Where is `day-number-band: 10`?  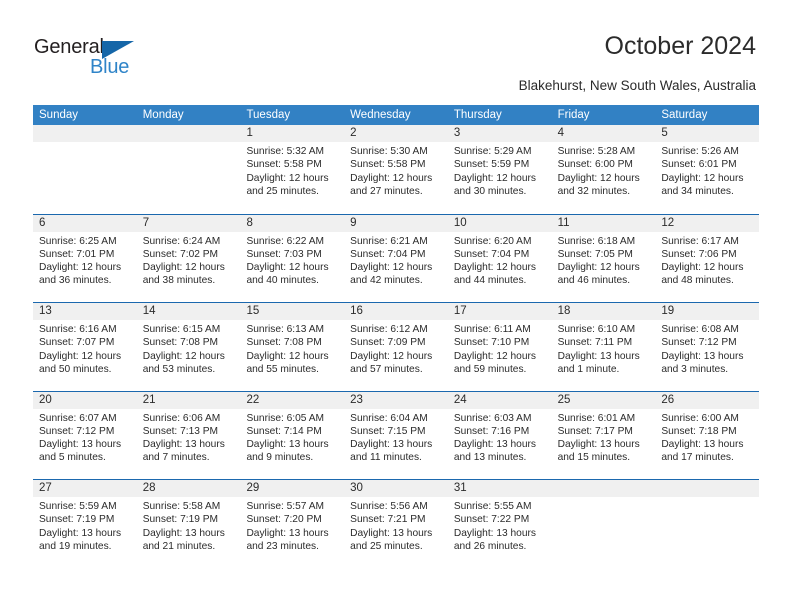
day-number-band: 10 is located at coordinates (499, 223).